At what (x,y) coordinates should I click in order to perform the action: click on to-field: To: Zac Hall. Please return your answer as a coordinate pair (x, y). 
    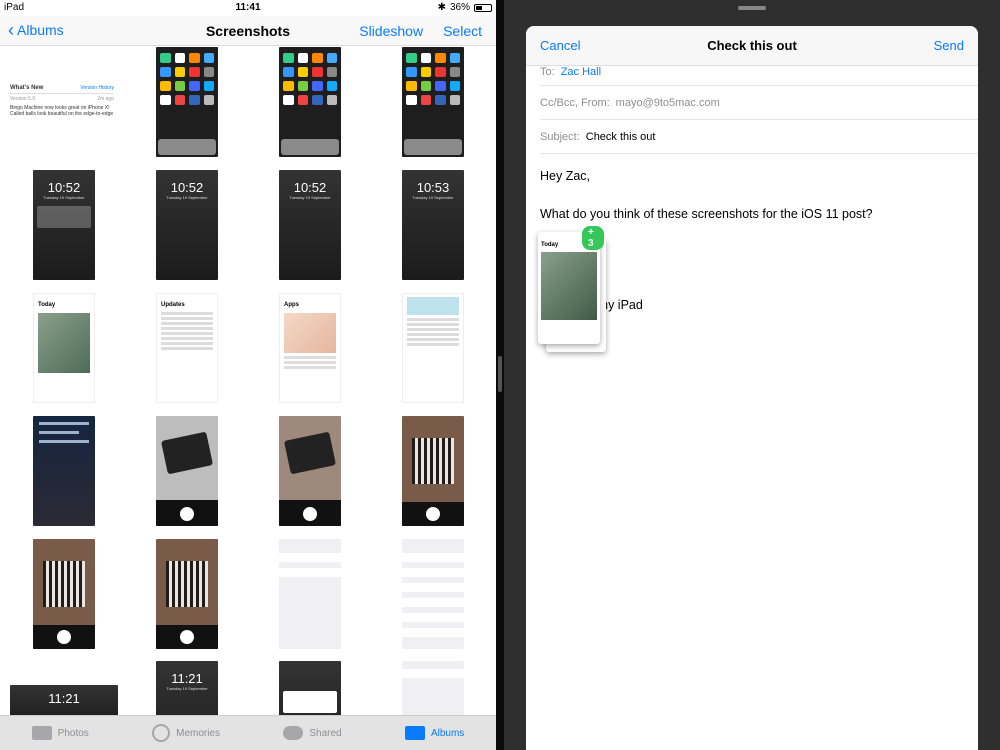
    Looking at the image, I should click on (759, 76).